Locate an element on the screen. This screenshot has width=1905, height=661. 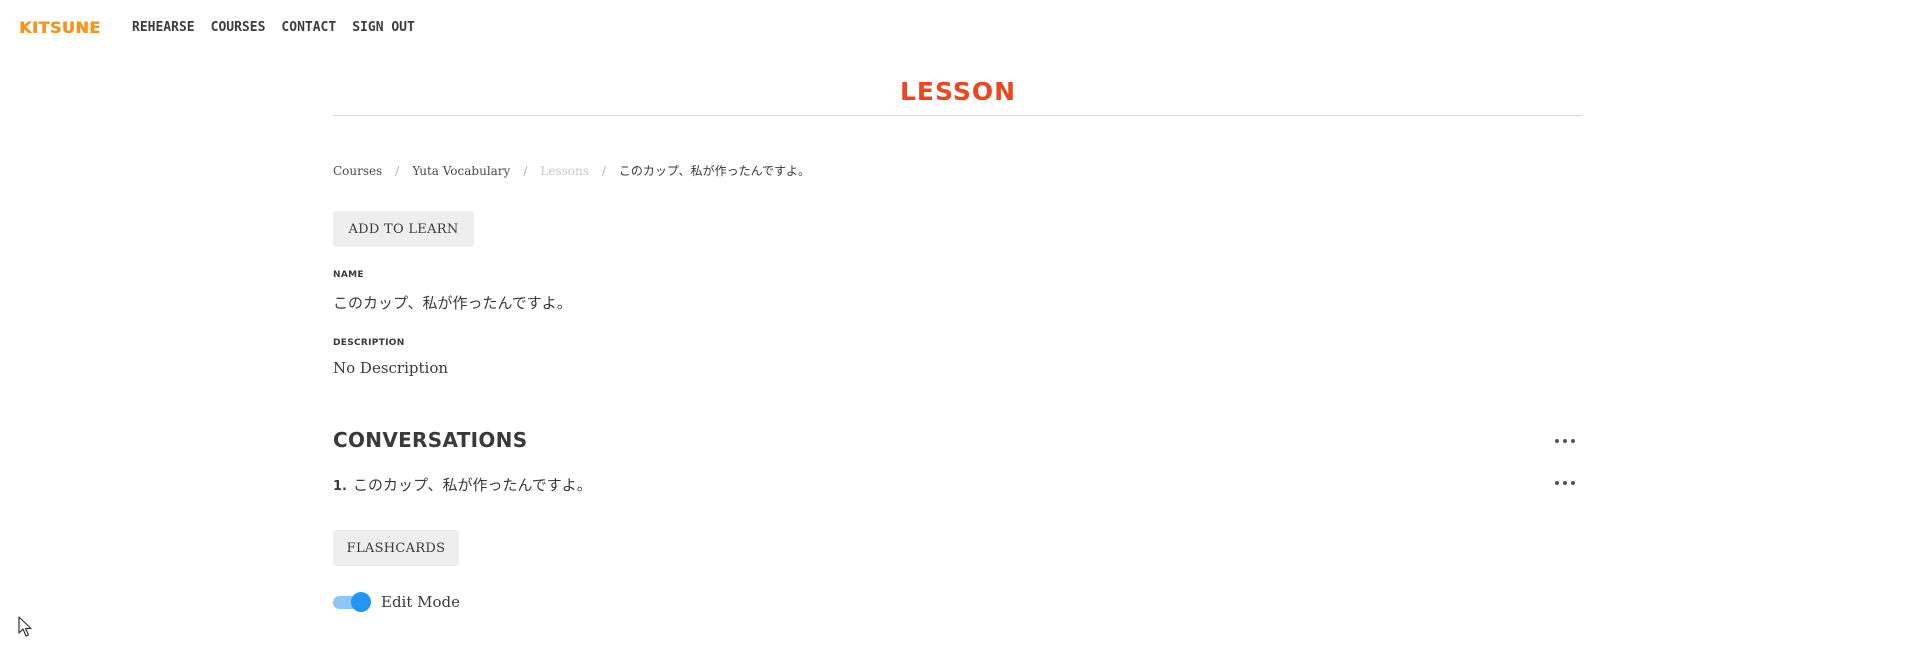
mouse-pointer-icon is located at coordinates (25, 626).